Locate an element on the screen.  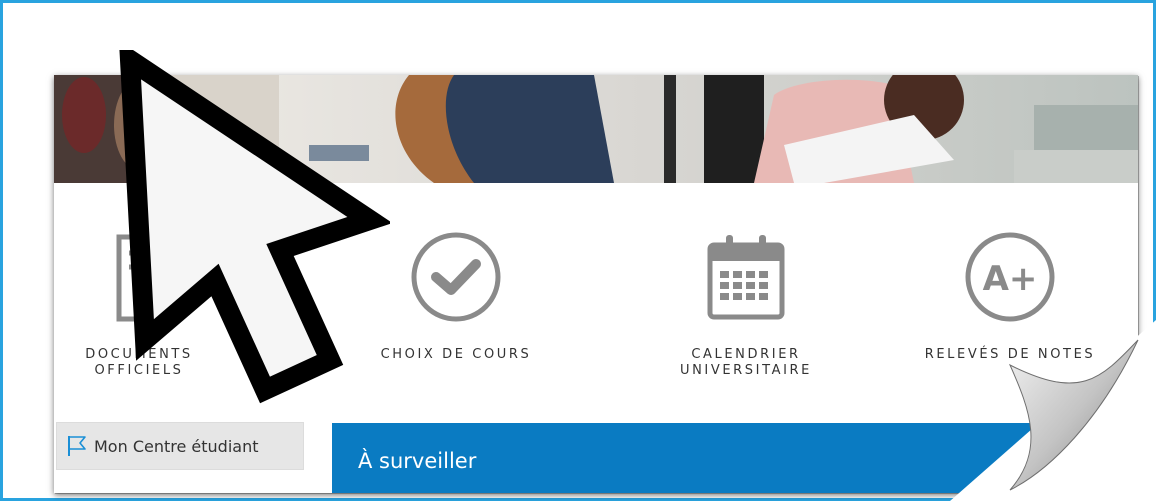
mon-centre-etudiant-label: Mon Centre étudiant is located at coordinates (176, 446).